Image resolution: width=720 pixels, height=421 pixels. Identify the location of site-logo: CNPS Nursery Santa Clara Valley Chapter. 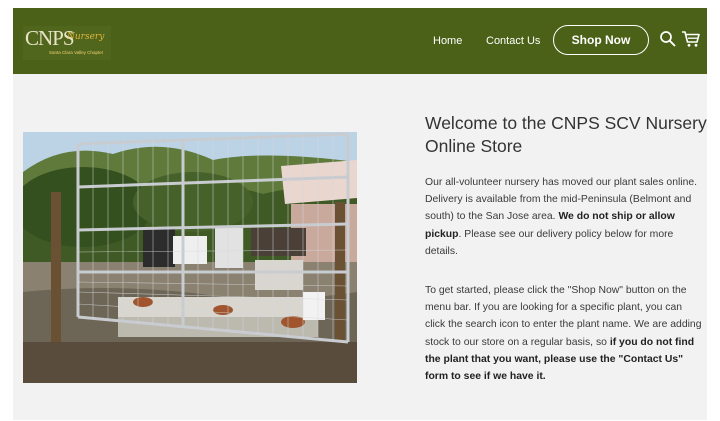
(67, 43).